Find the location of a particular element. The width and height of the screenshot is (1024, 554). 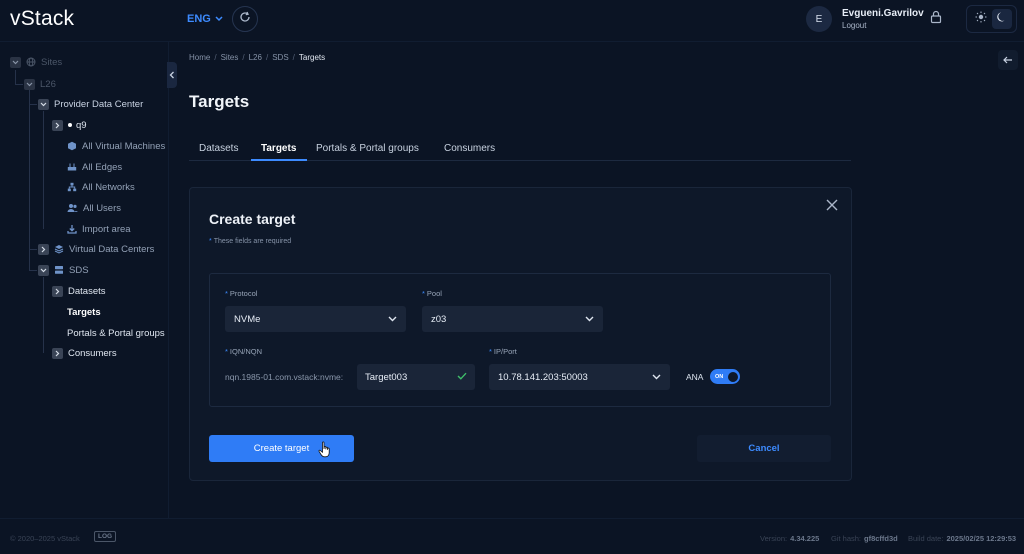

version-info: Version: 4.34.225 is located at coordinates (790, 538).